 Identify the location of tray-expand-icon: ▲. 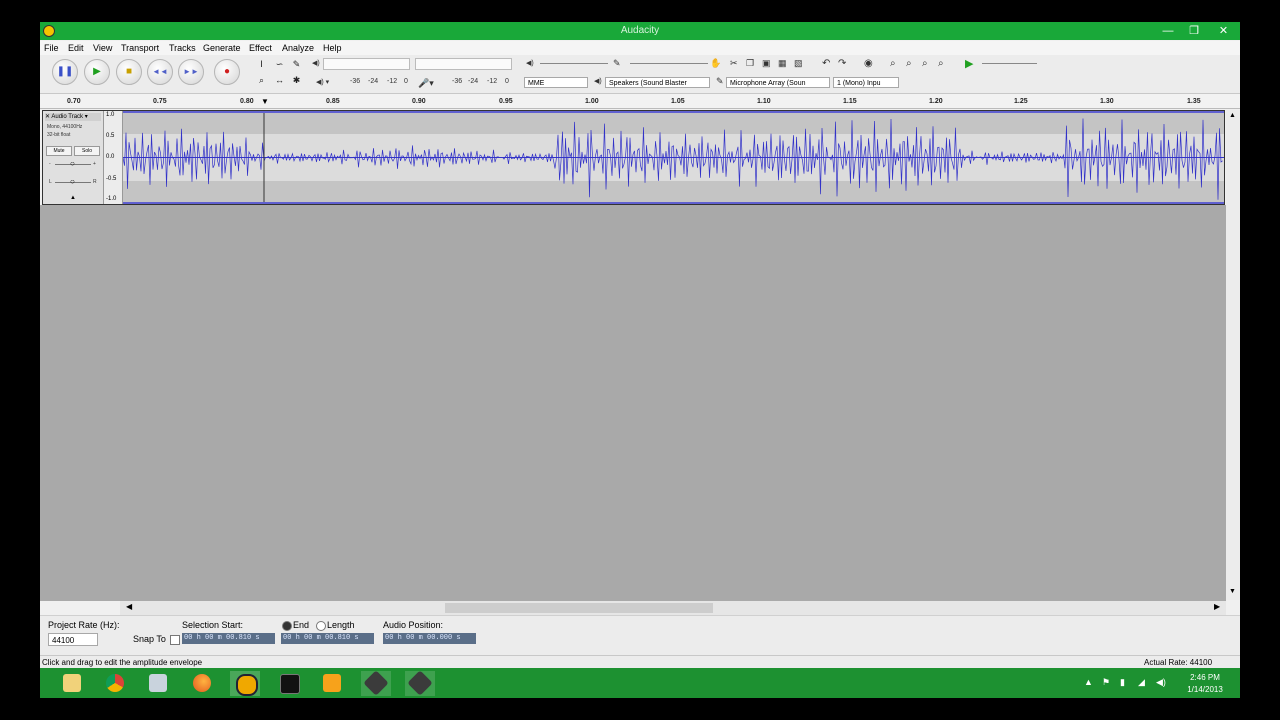
(1088, 682).